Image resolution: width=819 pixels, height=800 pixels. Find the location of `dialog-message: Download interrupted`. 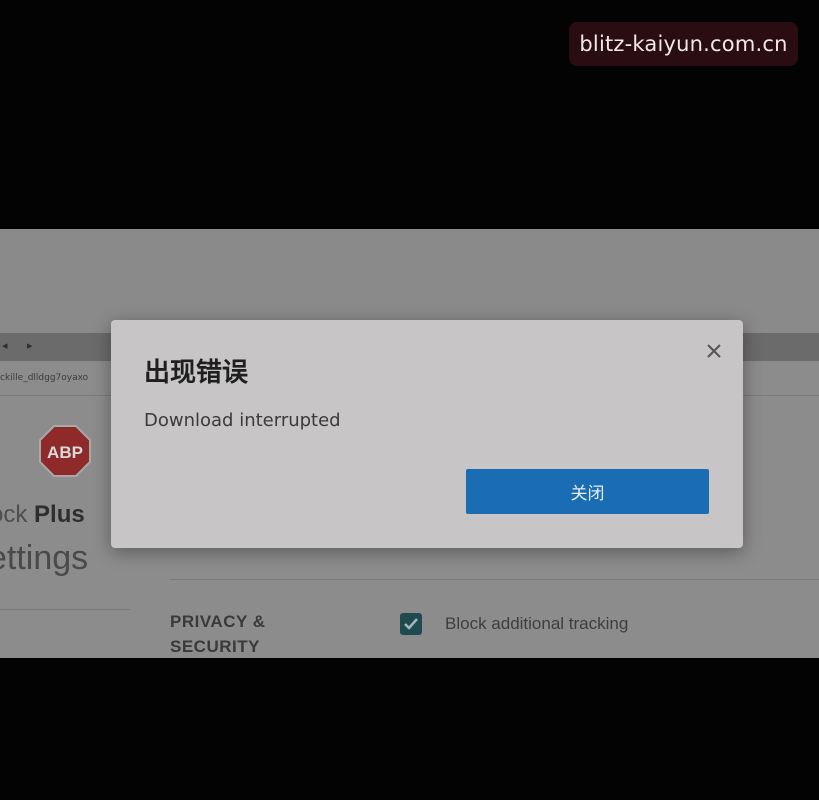

dialog-message: Download interrupted is located at coordinates (242, 420).